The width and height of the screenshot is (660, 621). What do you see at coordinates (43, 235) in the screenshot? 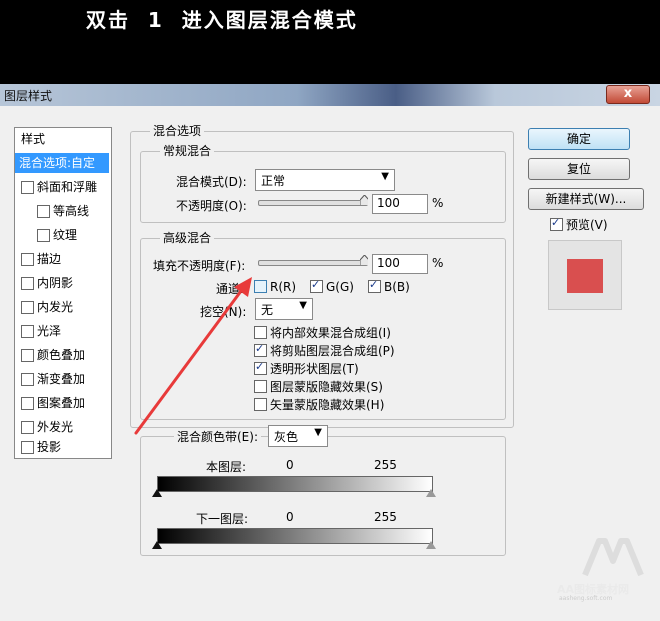
I see `texture-checkbox` at bounding box center [43, 235].